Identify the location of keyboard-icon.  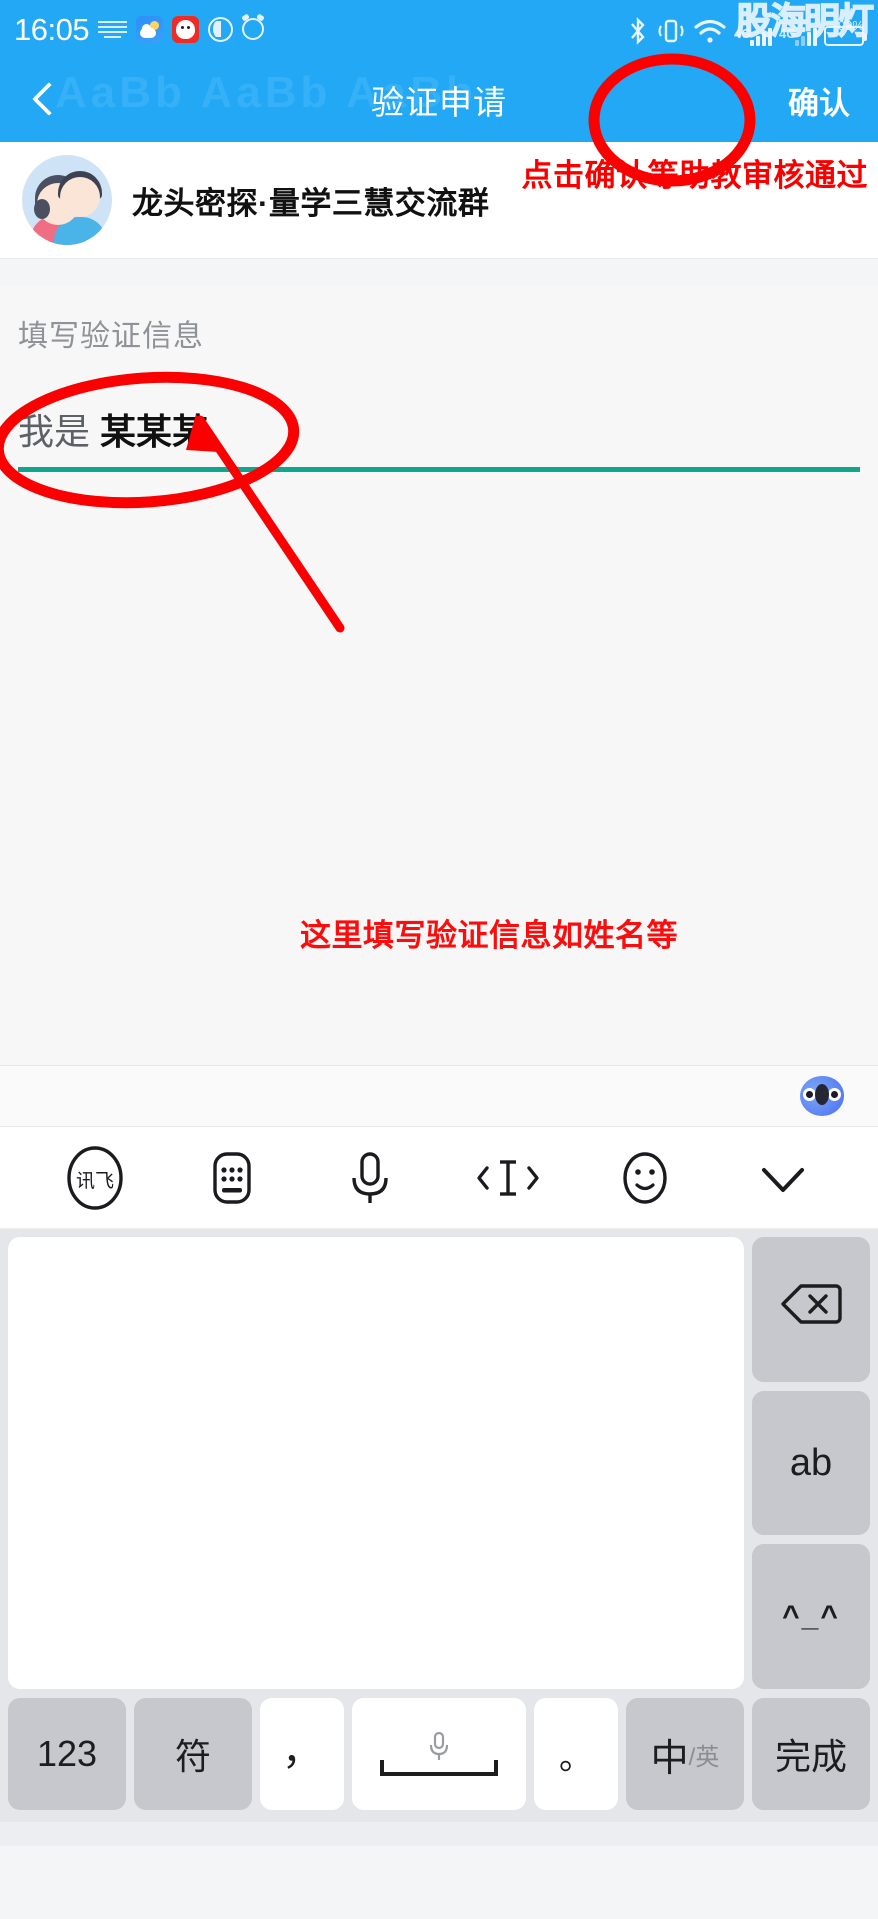
(113, 29).